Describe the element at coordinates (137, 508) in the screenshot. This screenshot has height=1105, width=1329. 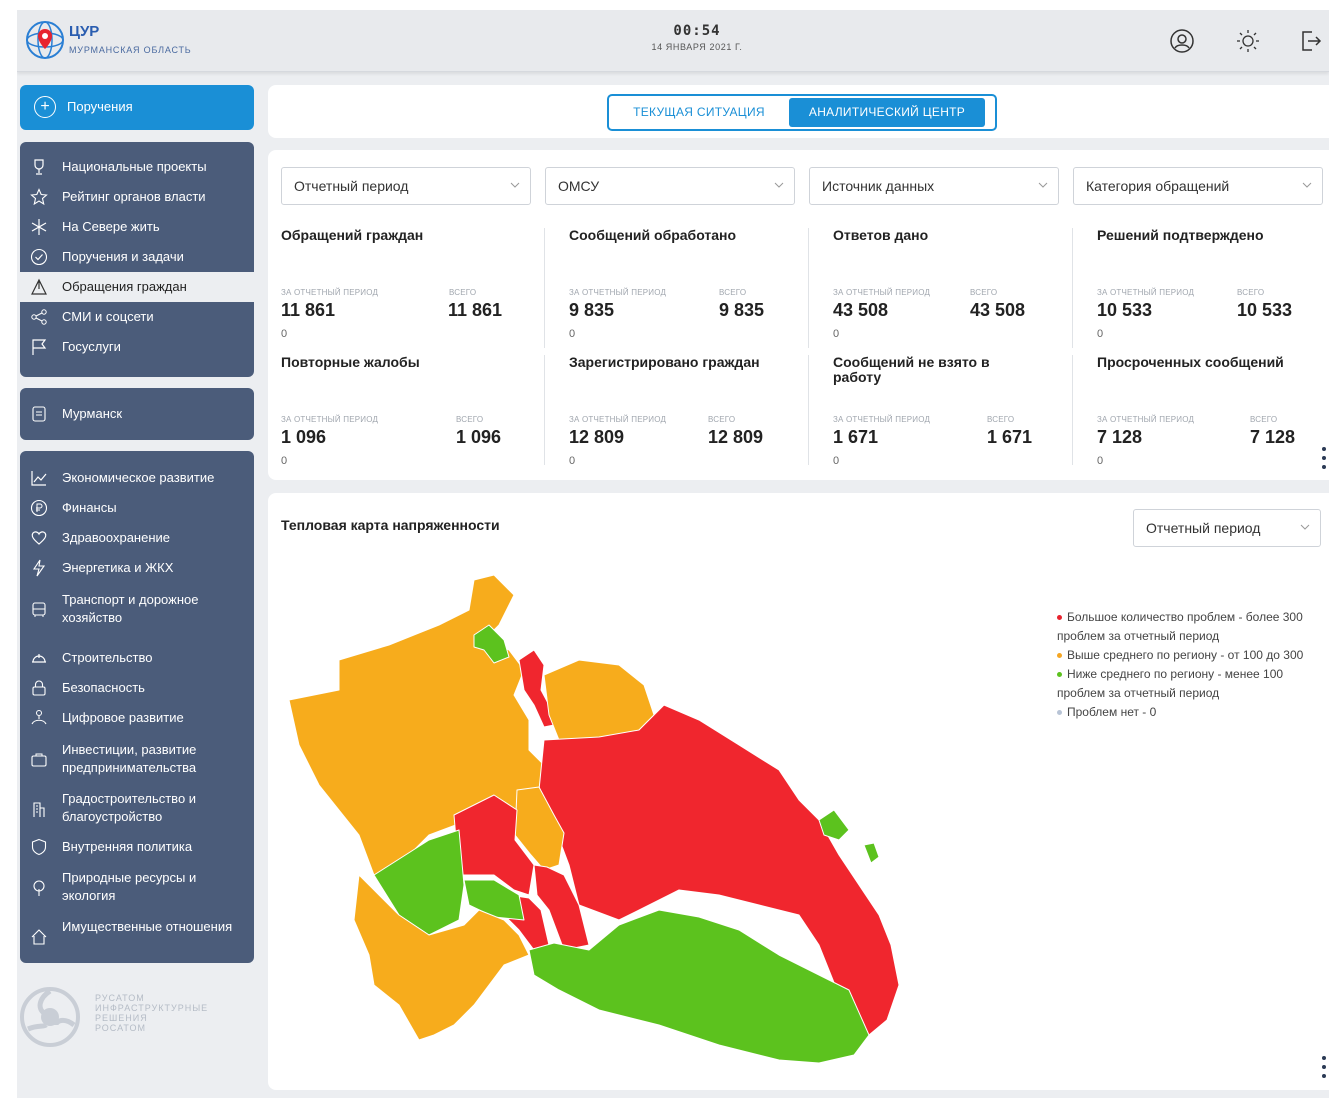
I see `sidebar-item-finance: Финансы` at that location.